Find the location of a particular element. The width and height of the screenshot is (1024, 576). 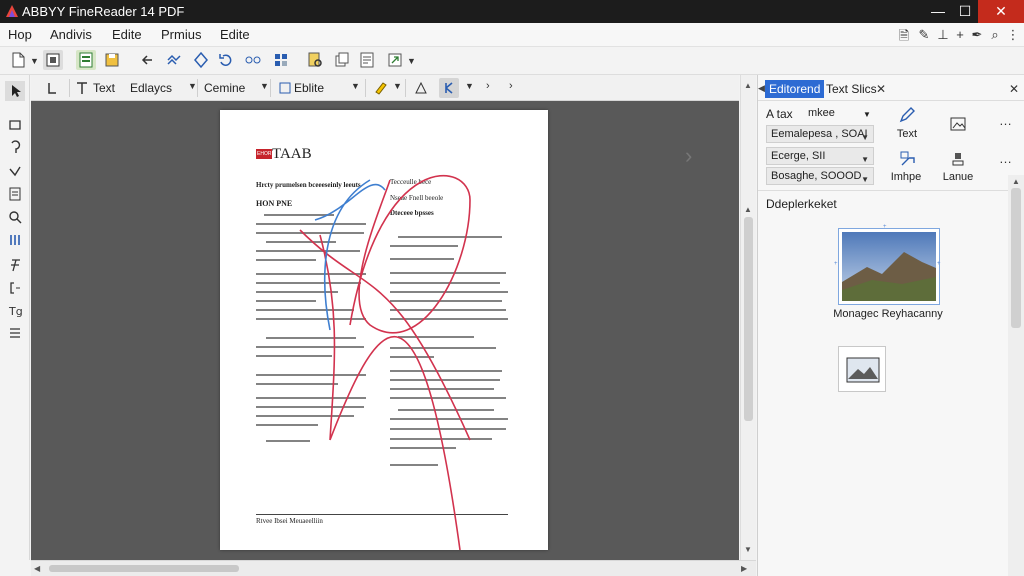

remove-image-icon is located at coordinates (958, 159).